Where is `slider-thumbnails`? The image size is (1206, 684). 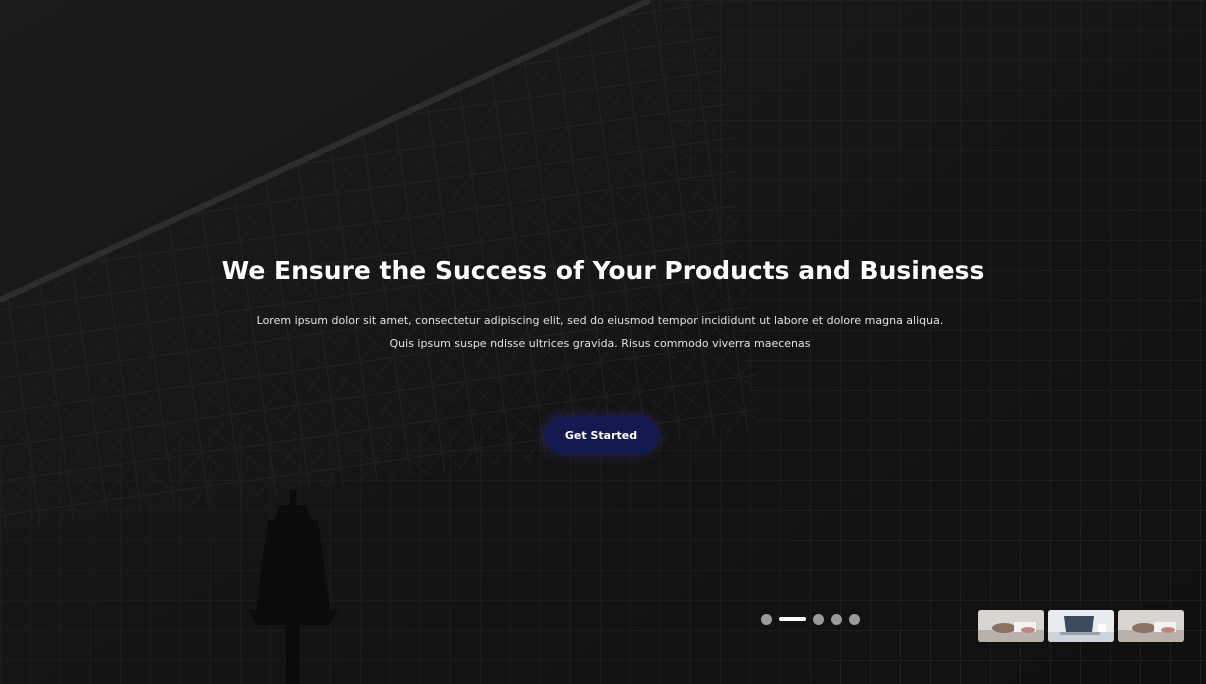 slider-thumbnails is located at coordinates (1081, 626).